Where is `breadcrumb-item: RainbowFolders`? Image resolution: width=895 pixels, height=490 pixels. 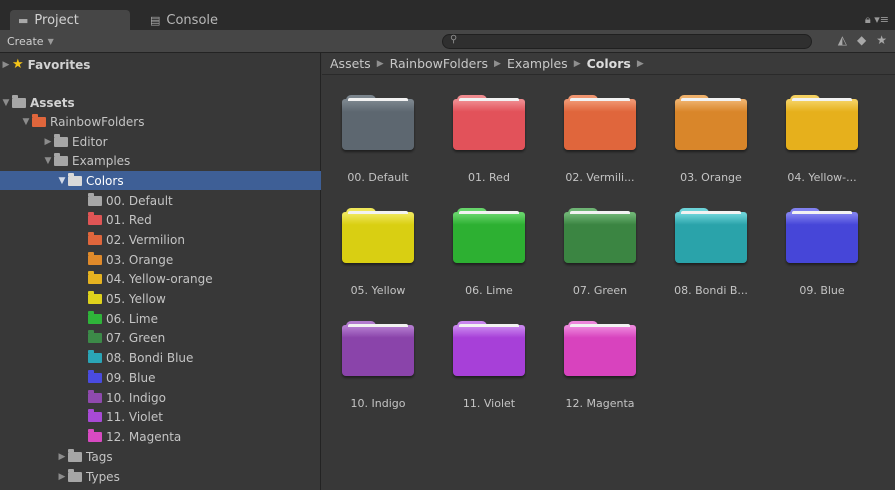 breadcrumb-item: RainbowFolders is located at coordinates (439, 63).